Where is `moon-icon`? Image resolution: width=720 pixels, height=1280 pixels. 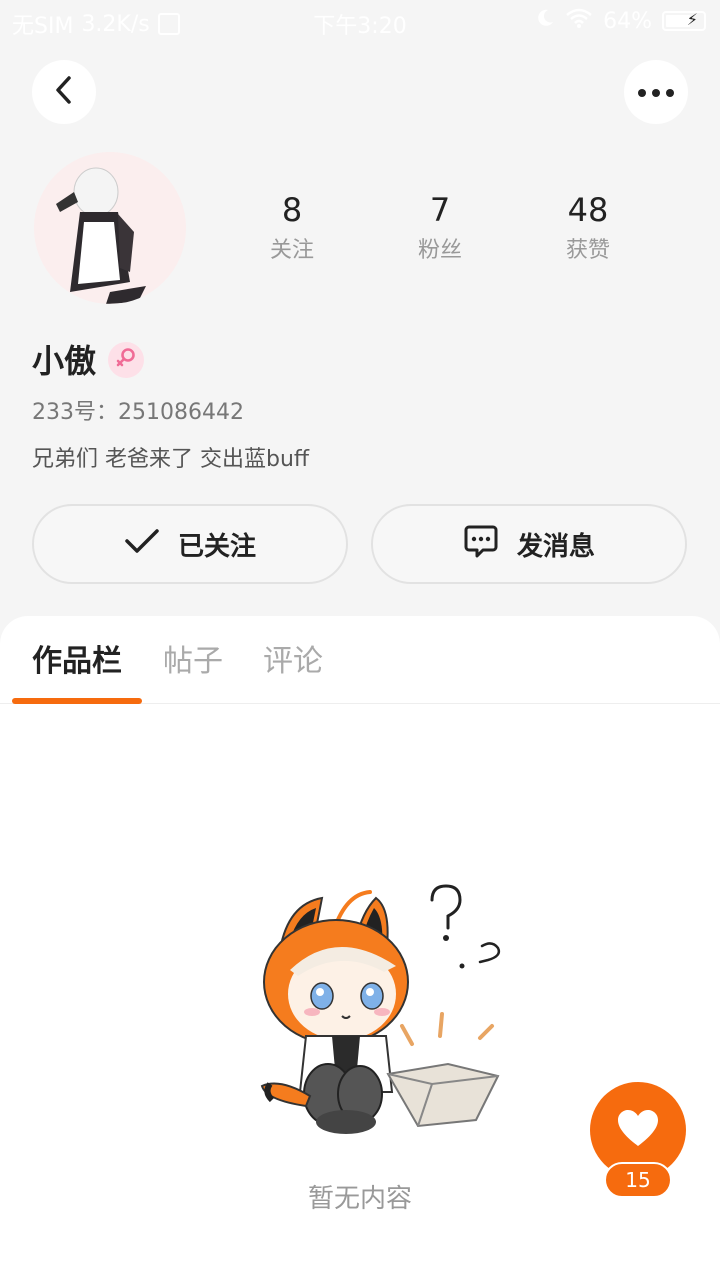 moon-icon is located at coordinates (545, 21).